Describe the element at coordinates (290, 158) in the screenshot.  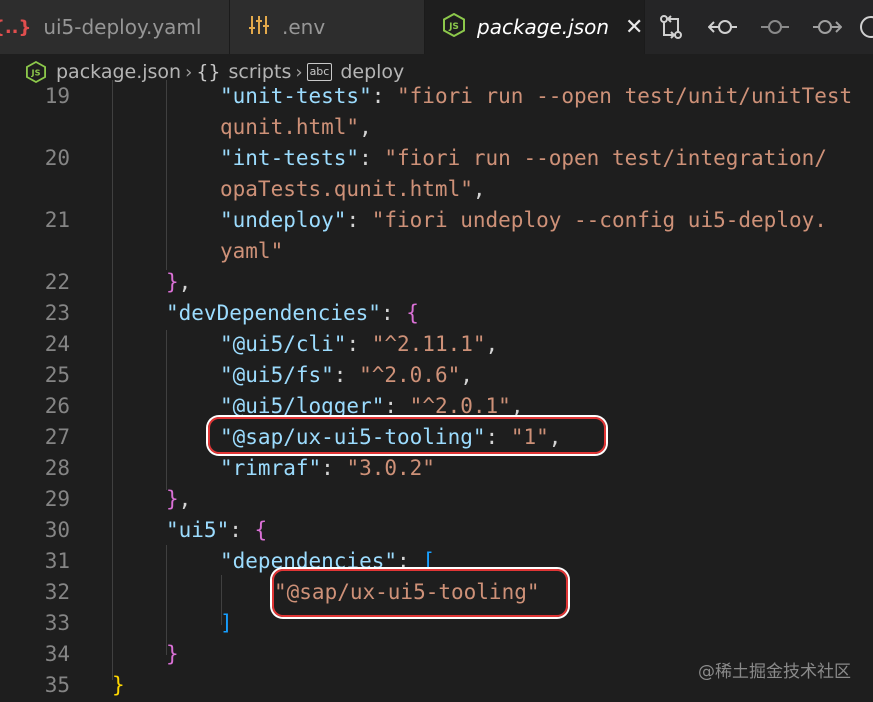
I see `code-token: "int-tests"` at that location.